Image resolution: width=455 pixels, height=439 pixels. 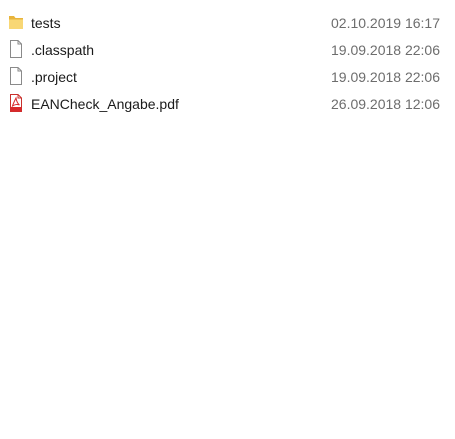 What do you see at coordinates (105, 104) in the screenshot?
I see `file-name: EANCheck_Angabe.pdf` at bounding box center [105, 104].